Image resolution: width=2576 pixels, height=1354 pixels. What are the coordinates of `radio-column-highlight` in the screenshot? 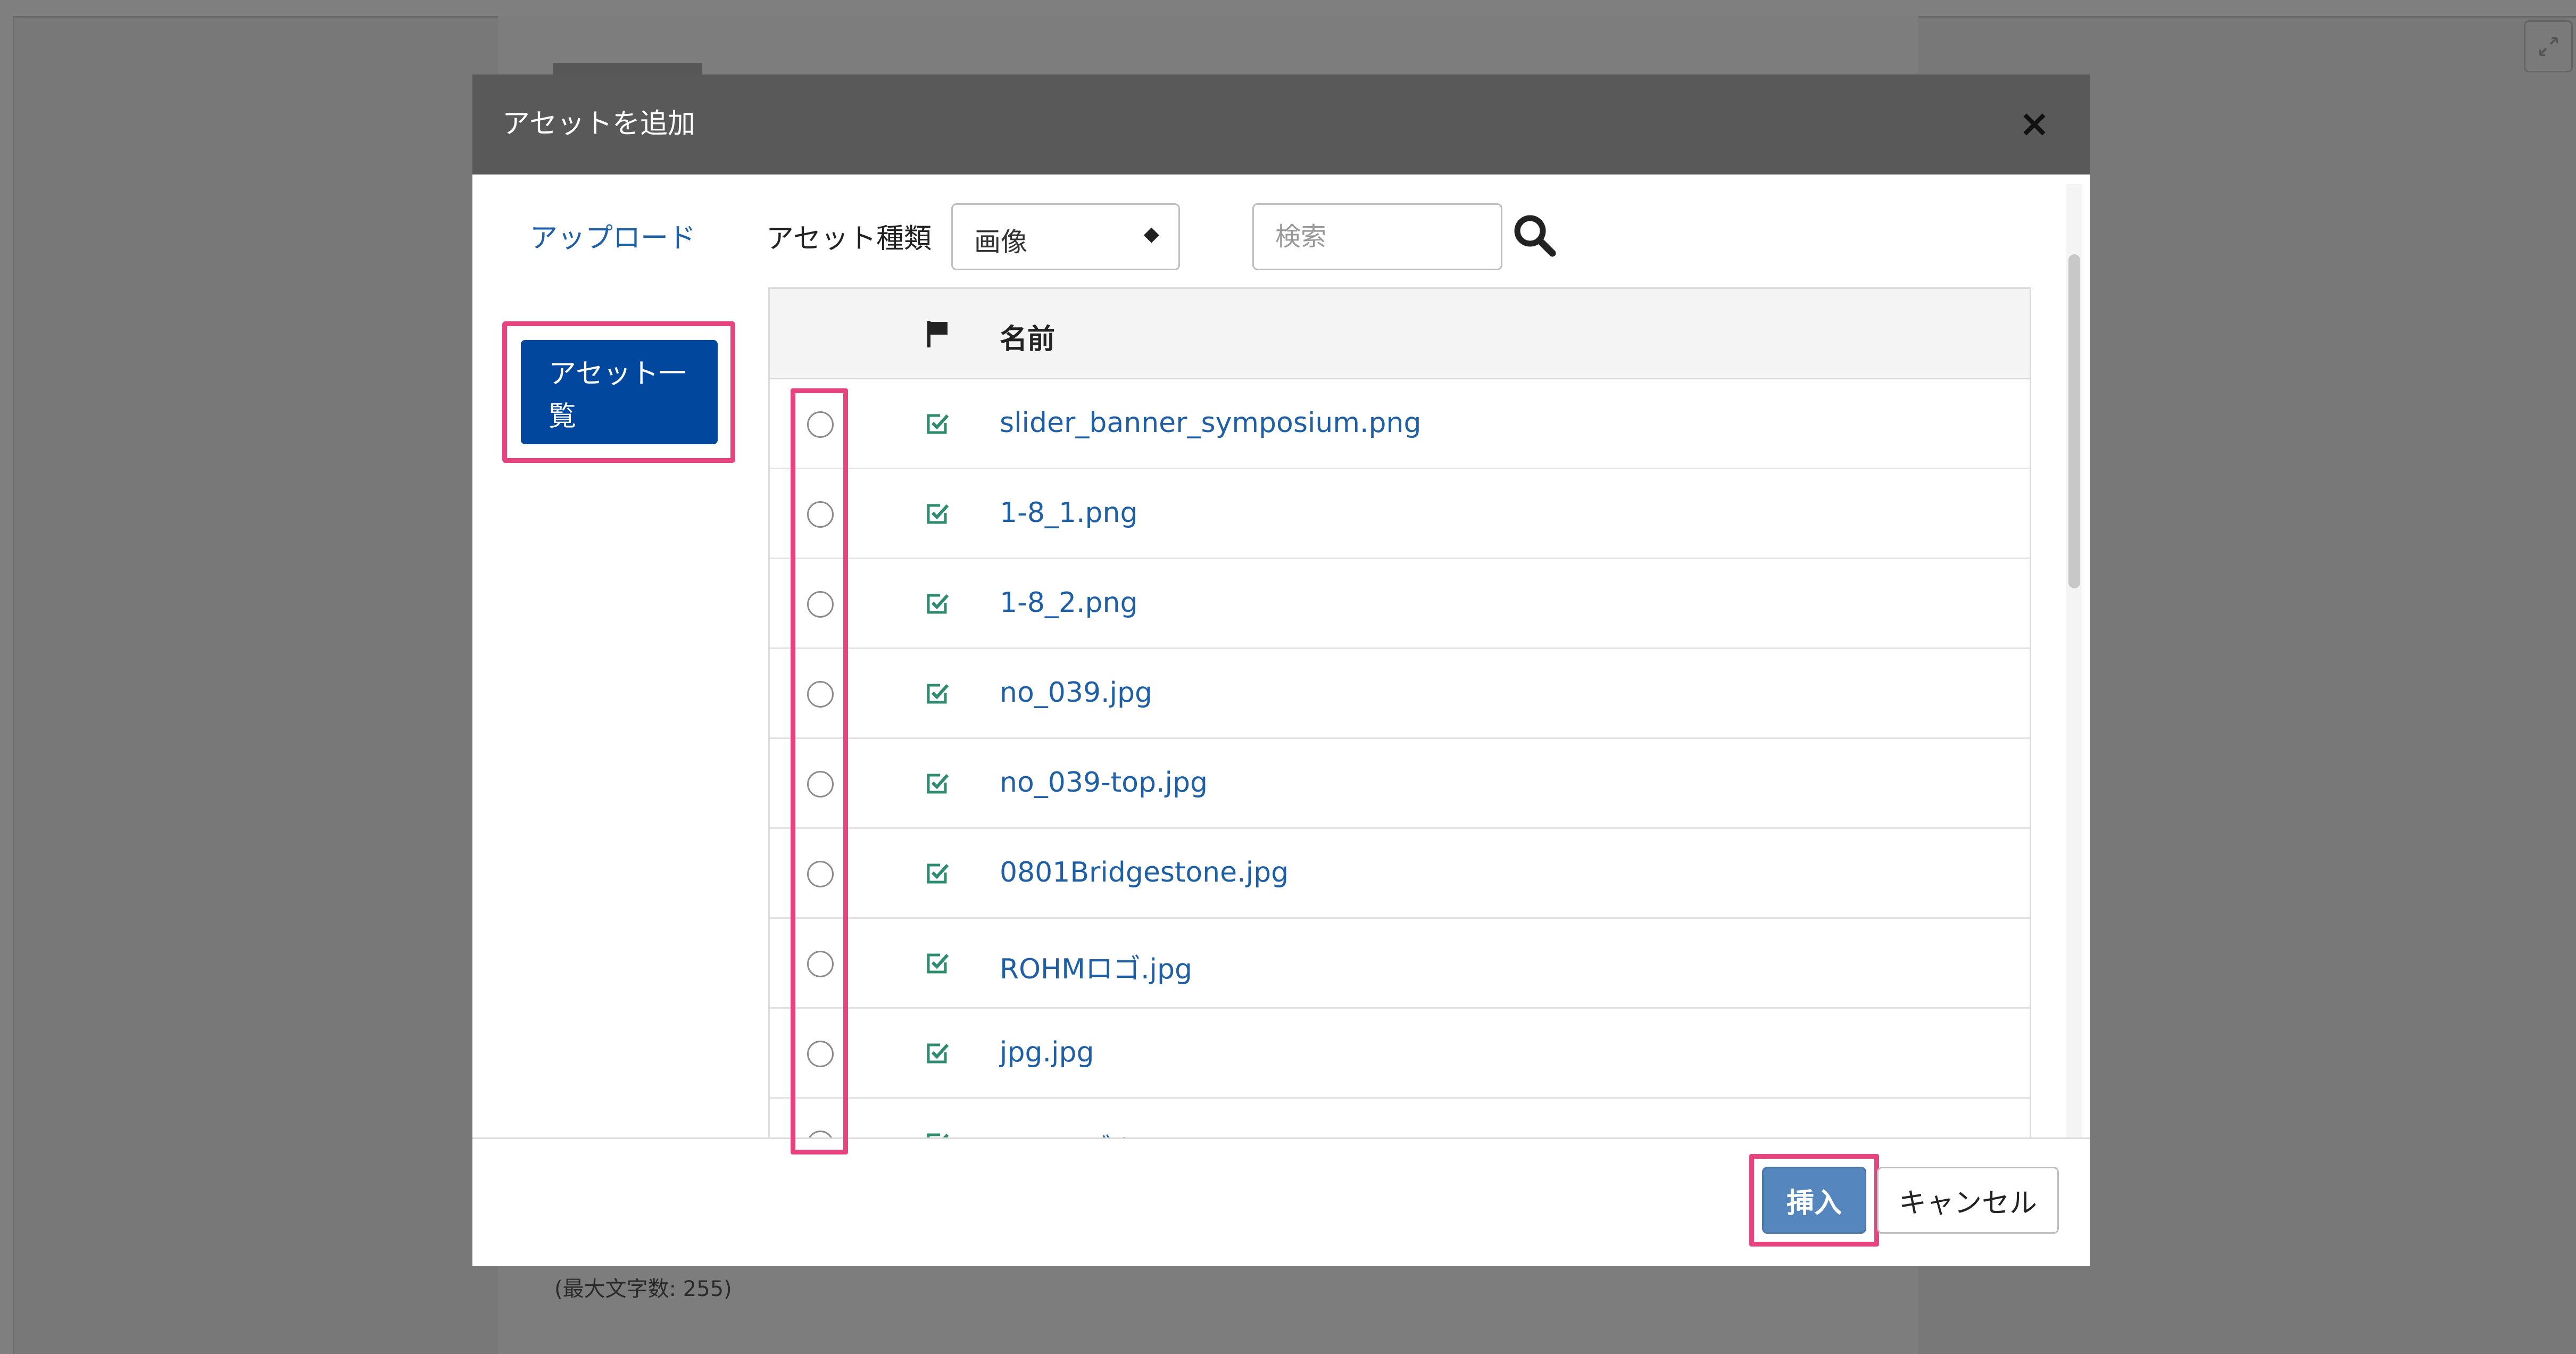 It's located at (819, 771).